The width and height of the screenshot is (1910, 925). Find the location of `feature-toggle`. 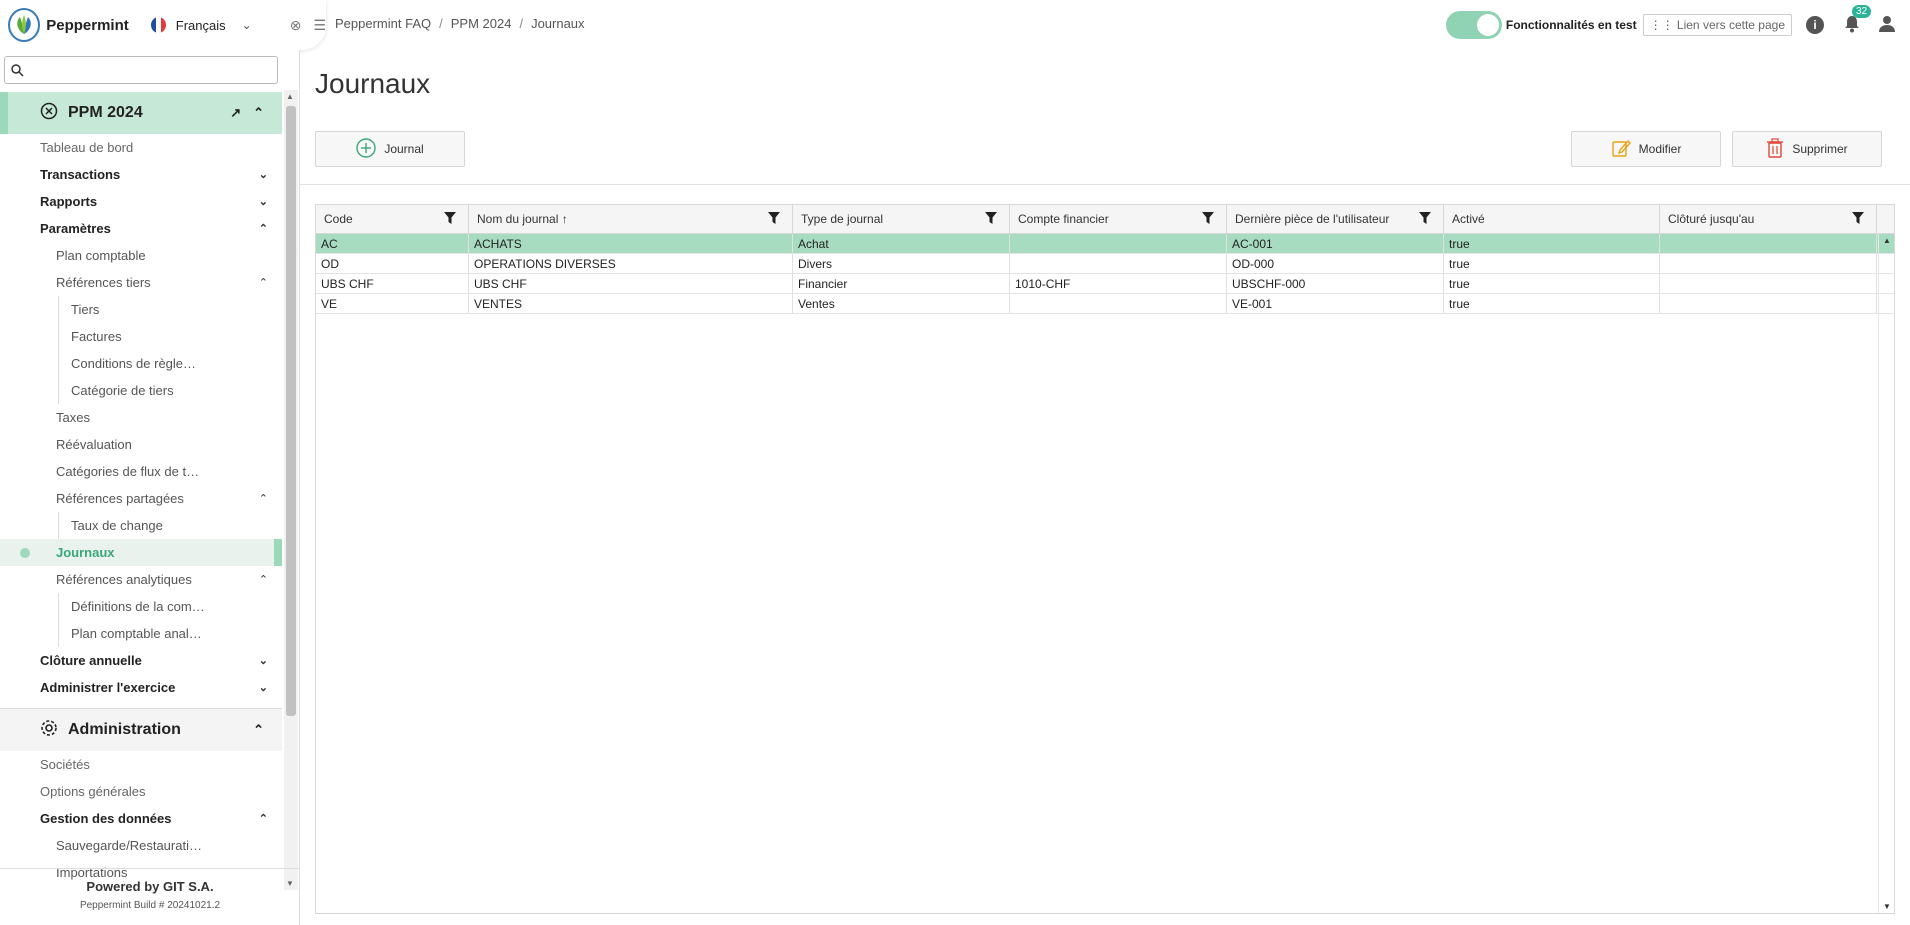

feature-toggle is located at coordinates (1473, 25).